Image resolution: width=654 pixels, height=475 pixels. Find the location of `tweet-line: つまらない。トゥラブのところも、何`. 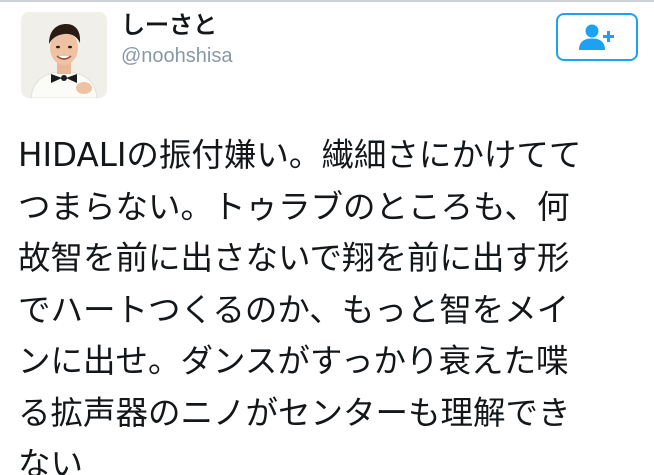

tweet-line: つまらない。トゥラブのところも、何 is located at coordinates (294, 206).